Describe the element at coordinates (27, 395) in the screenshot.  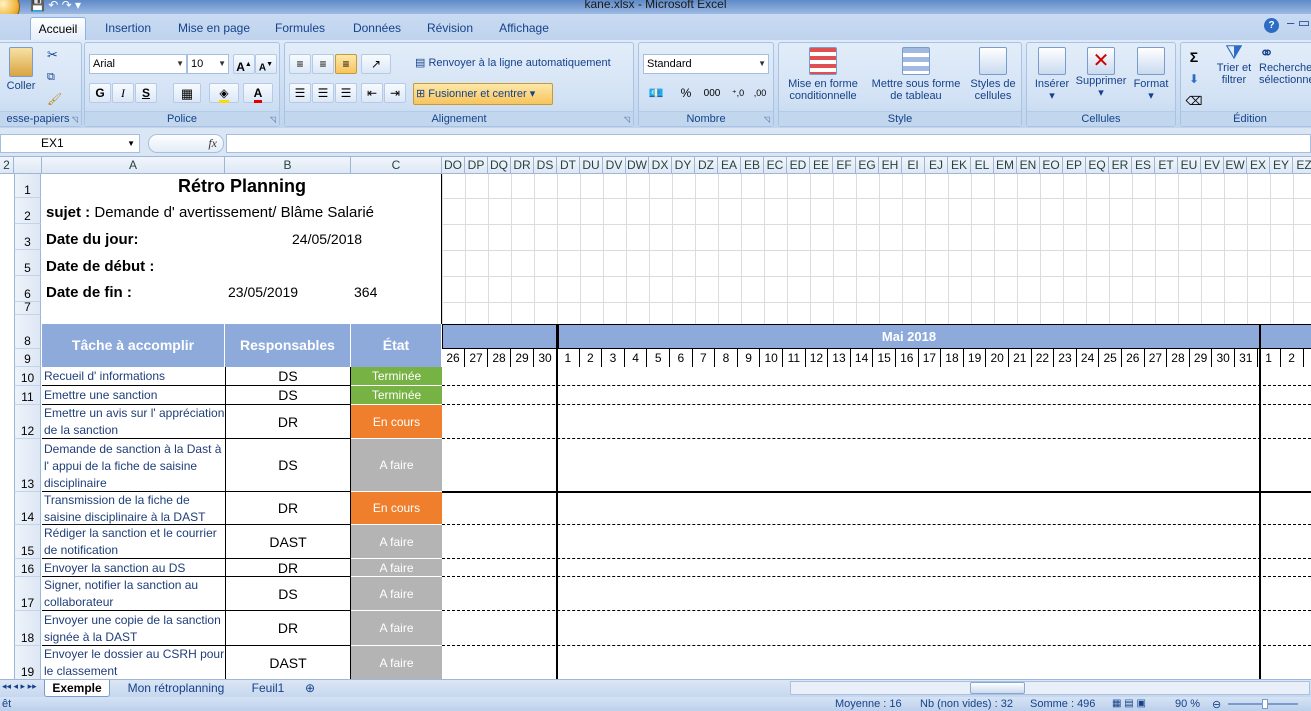
I see `row-header-11: 11` at that location.